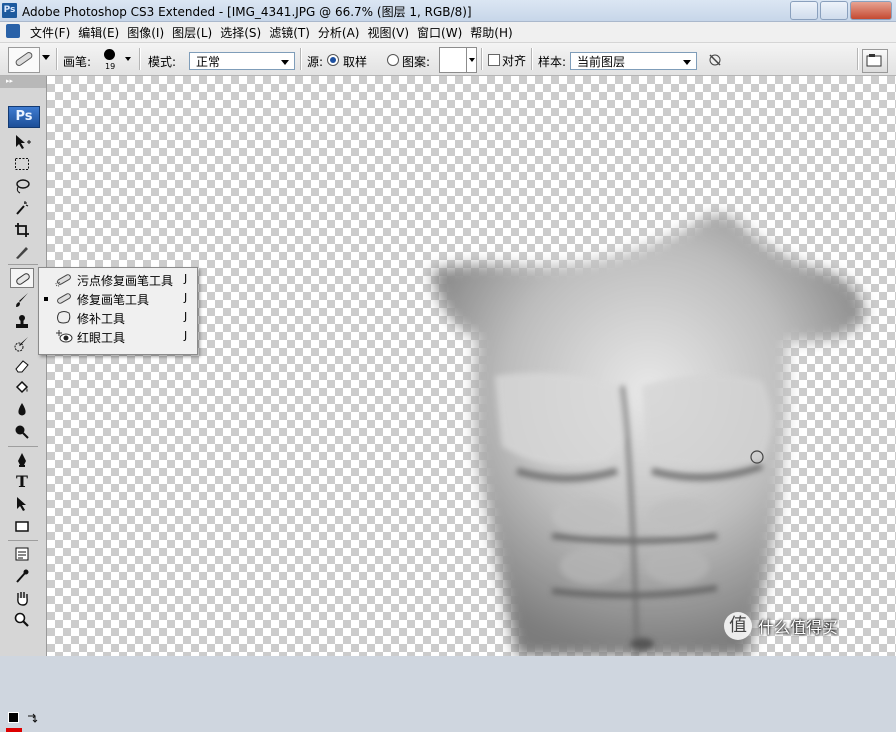  Describe the element at coordinates (14, 730) in the screenshot. I see `background-color-swatch` at that location.